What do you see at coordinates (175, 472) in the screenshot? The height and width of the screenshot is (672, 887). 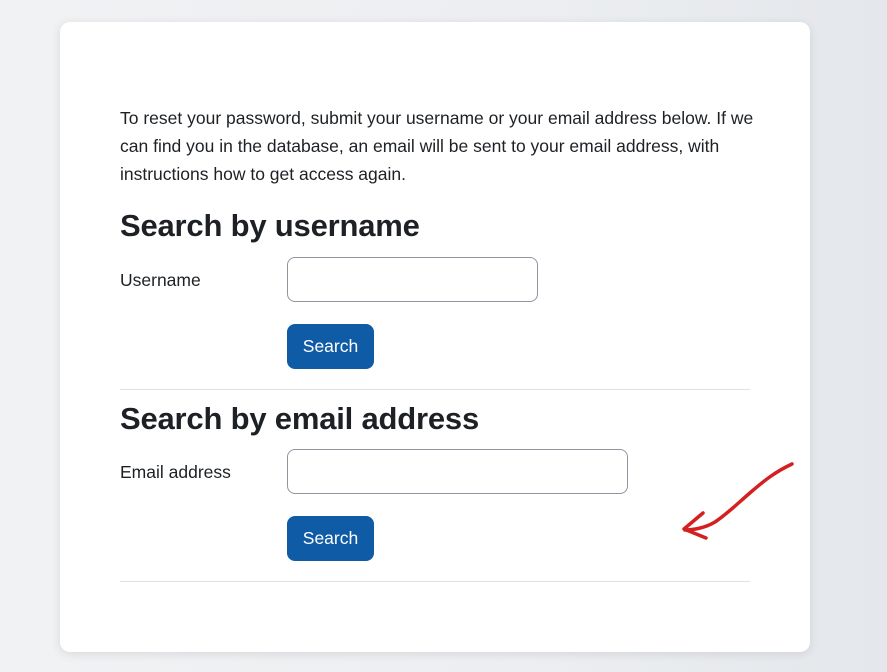 I see `email-label: Email address` at bounding box center [175, 472].